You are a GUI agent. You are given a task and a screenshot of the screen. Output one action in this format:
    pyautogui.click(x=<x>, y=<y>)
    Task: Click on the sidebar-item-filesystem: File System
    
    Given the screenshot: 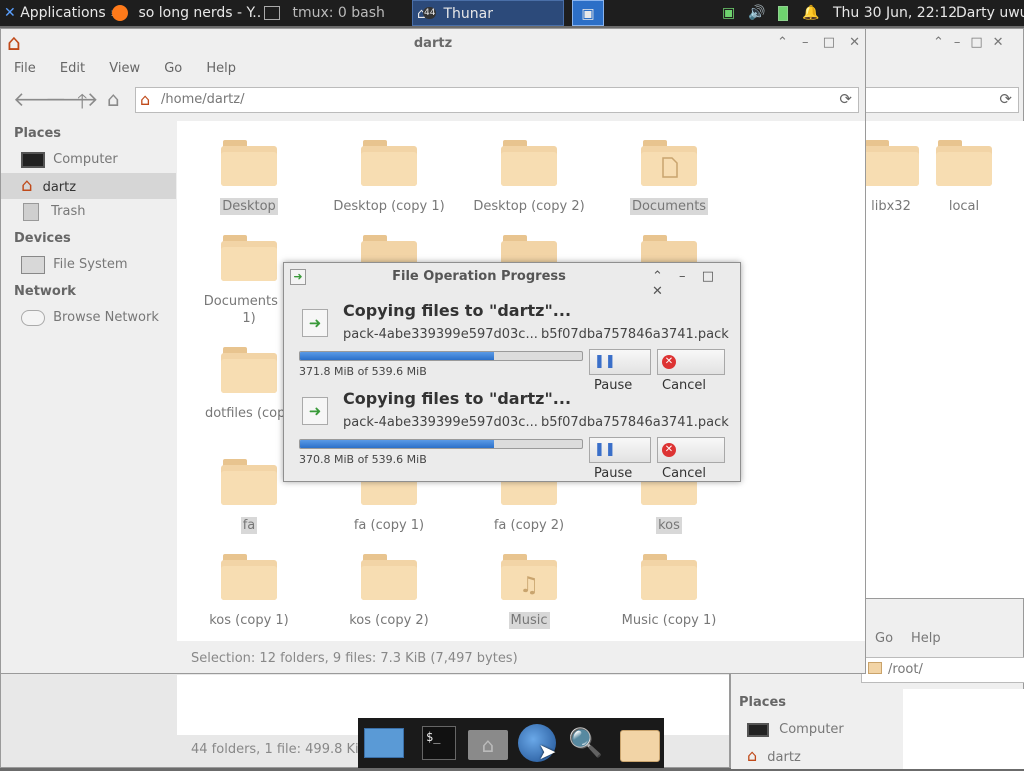 What is the action you would take?
    pyautogui.click(x=88, y=265)
    